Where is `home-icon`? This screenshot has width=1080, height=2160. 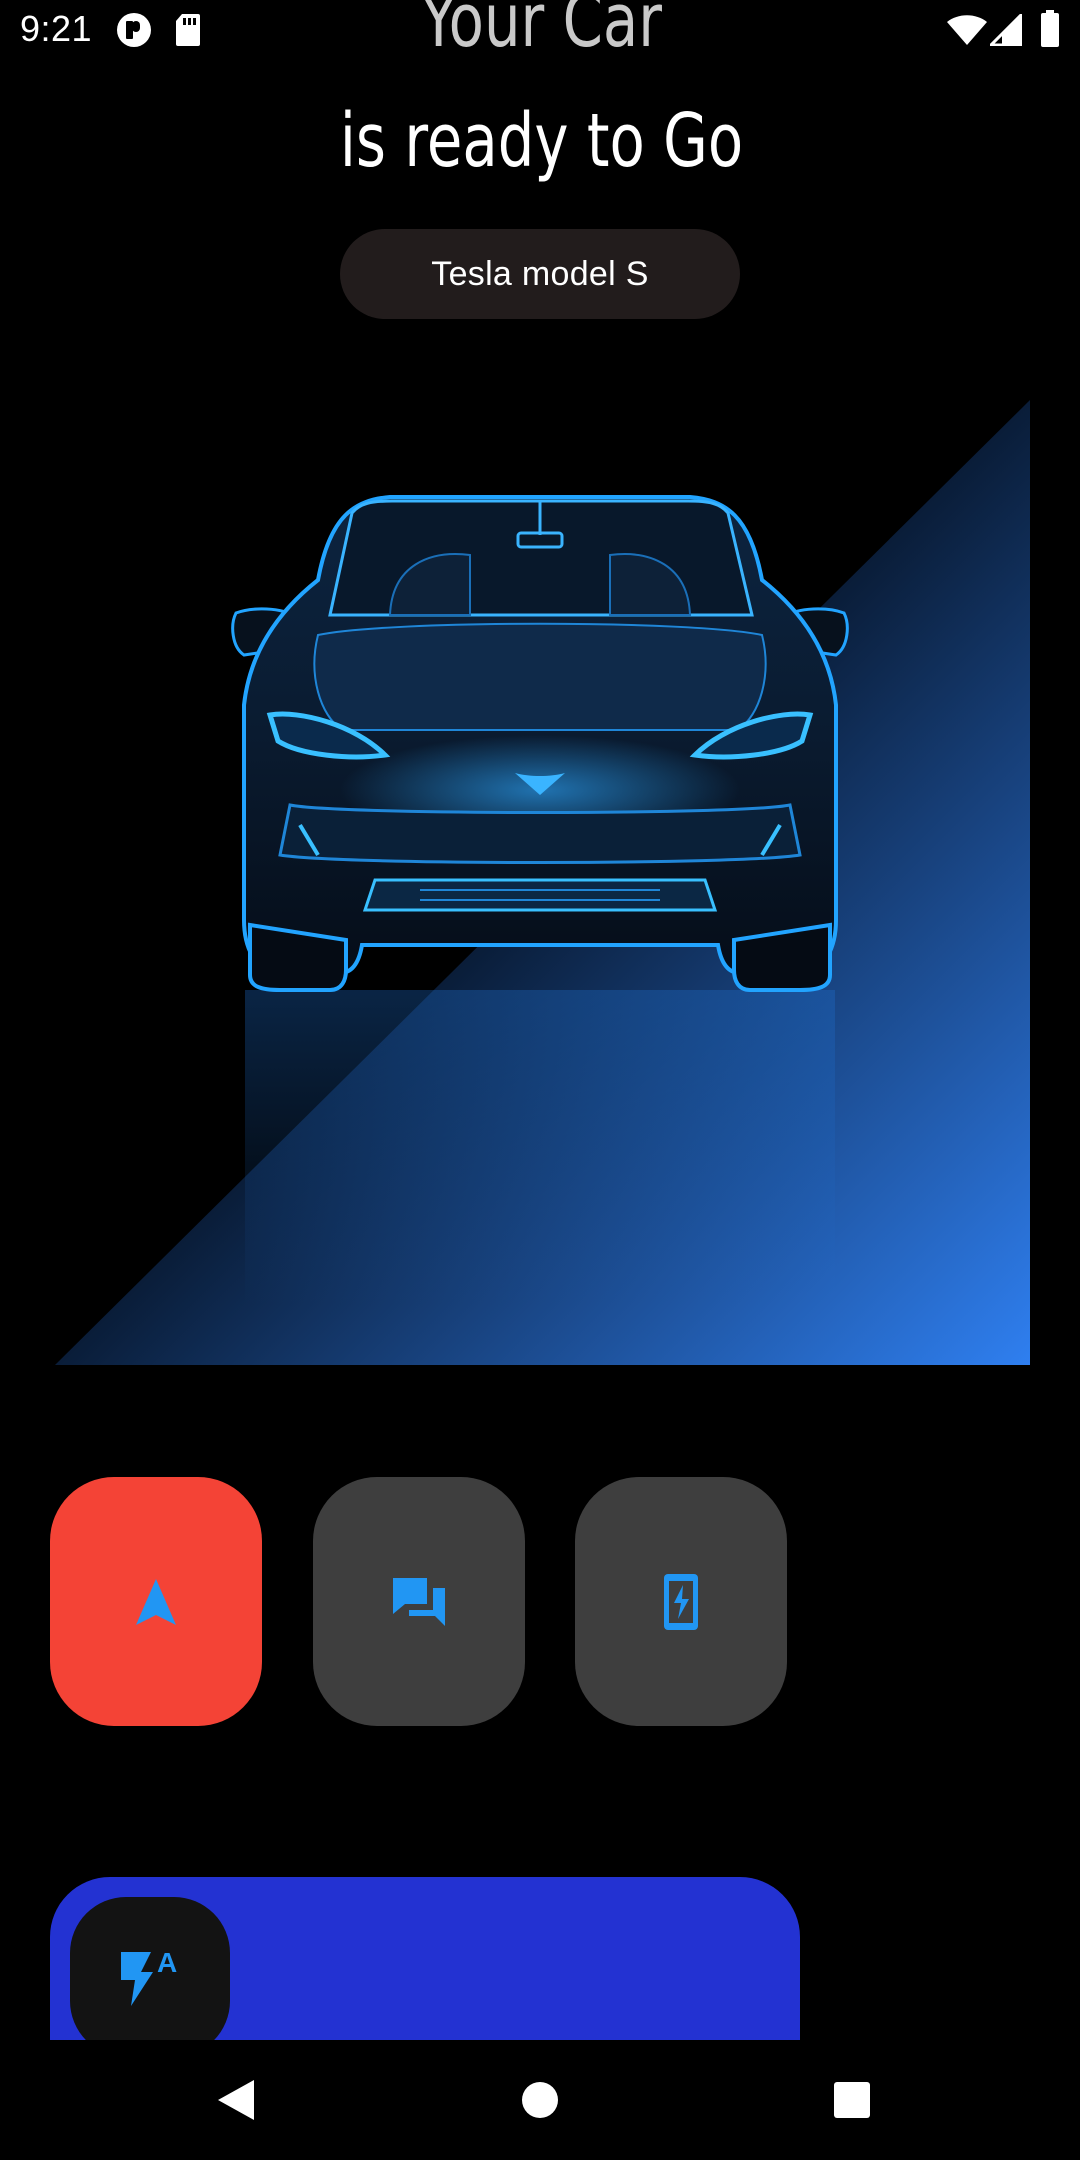
home-icon is located at coordinates (540, 2100).